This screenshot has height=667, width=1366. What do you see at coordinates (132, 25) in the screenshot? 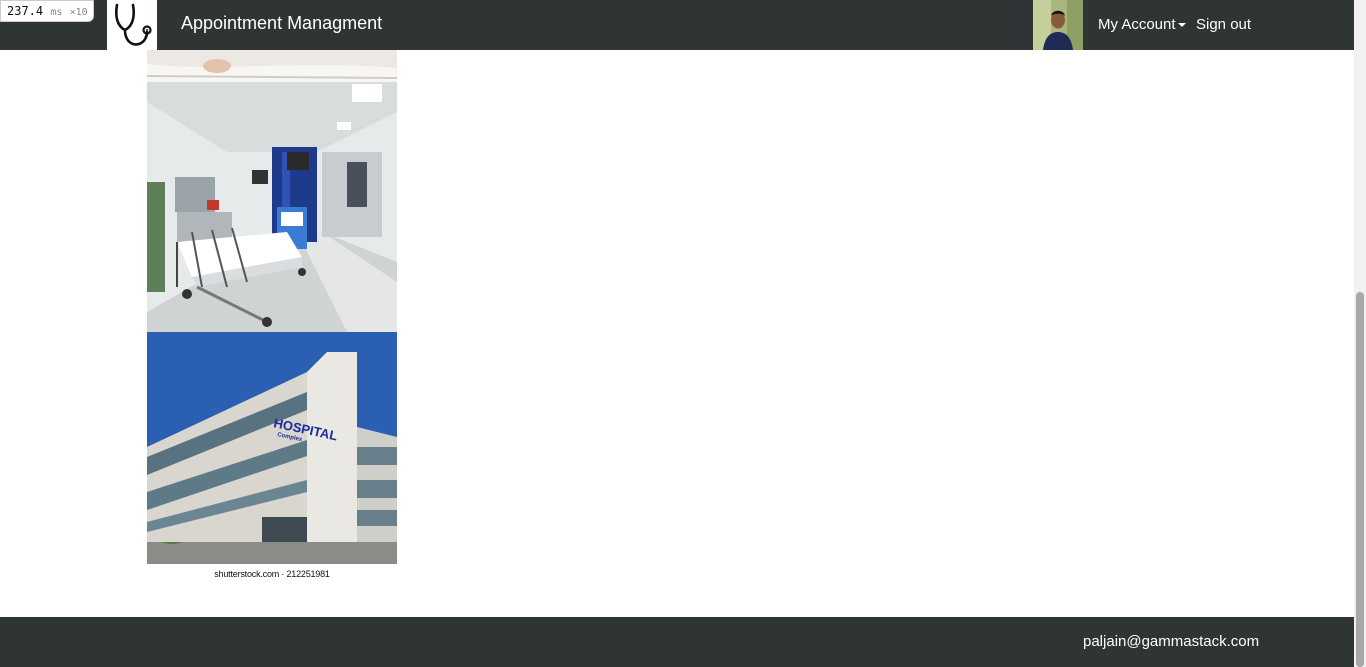
I see `stethoscope-icon` at bounding box center [132, 25].